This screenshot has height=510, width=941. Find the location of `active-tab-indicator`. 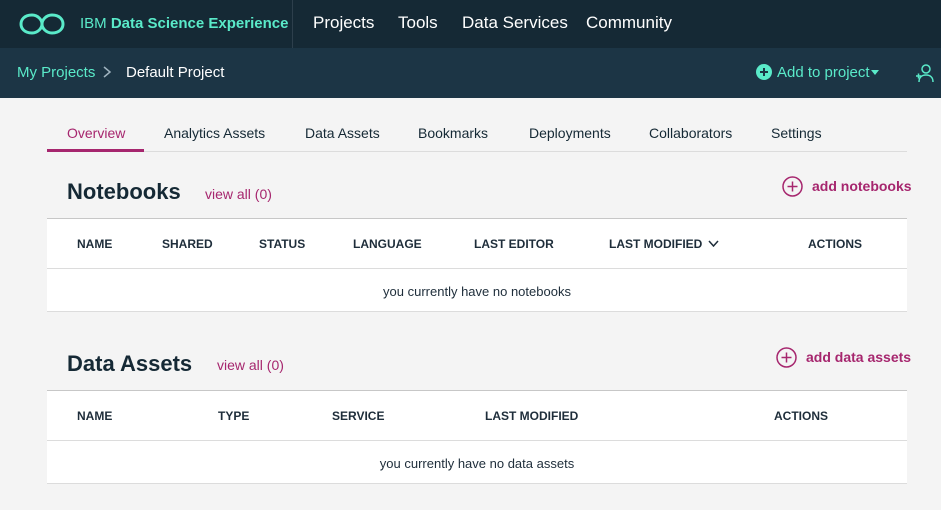

active-tab-indicator is located at coordinates (95, 150).